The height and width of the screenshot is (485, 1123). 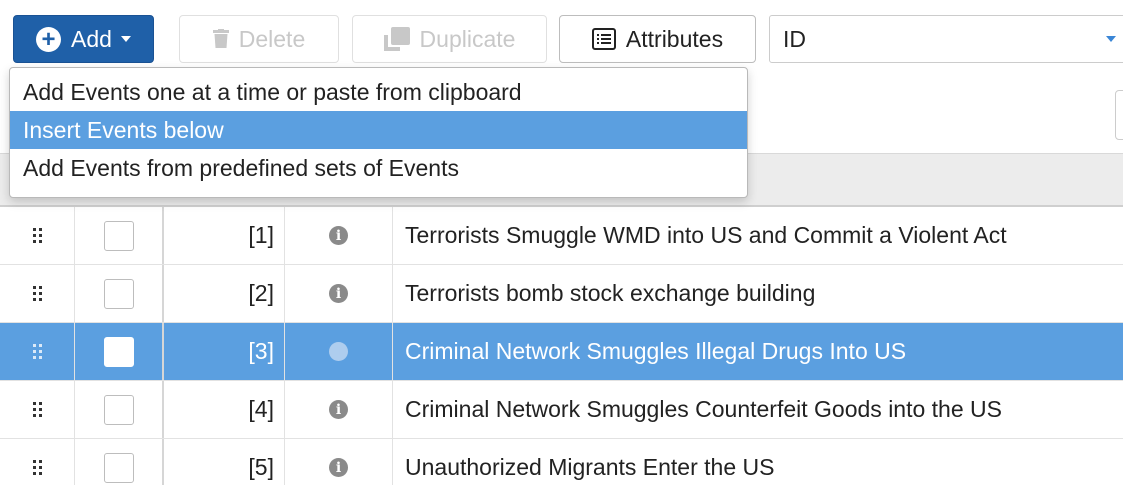 I want to click on attributes-button-label: Attributes, so click(x=674, y=38).